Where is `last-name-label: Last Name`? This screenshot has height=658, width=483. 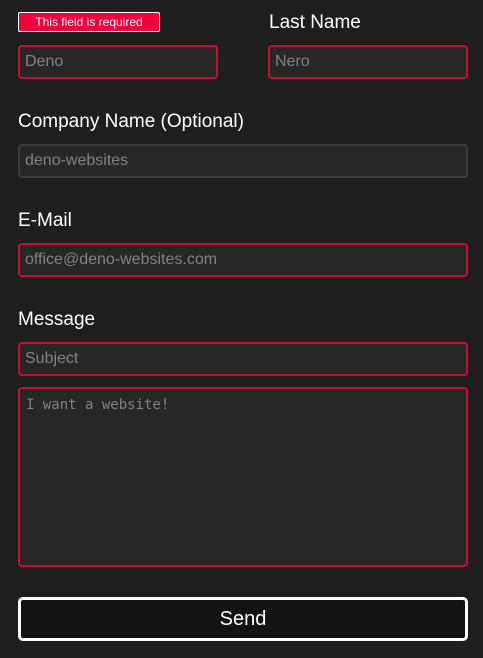 last-name-label: Last Name is located at coordinates (315, 22).